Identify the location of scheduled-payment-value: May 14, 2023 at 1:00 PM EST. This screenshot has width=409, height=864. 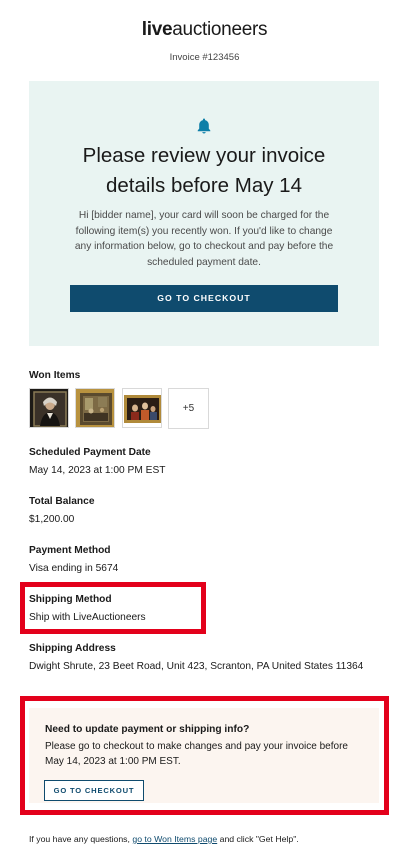
(97, 470).